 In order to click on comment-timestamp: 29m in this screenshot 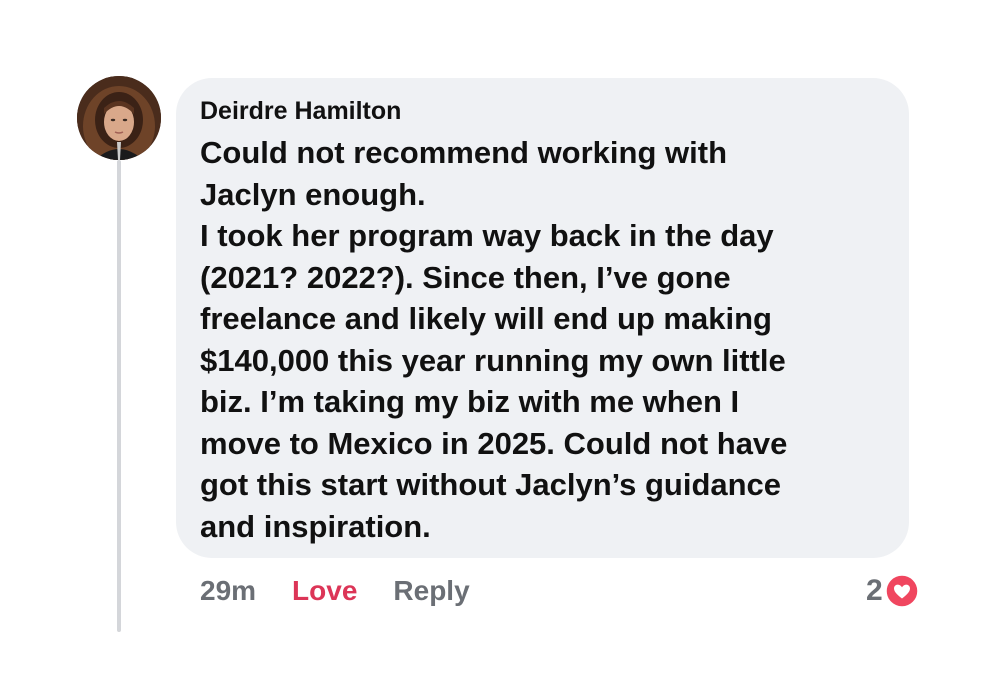, I will do `click(228, 591)`.